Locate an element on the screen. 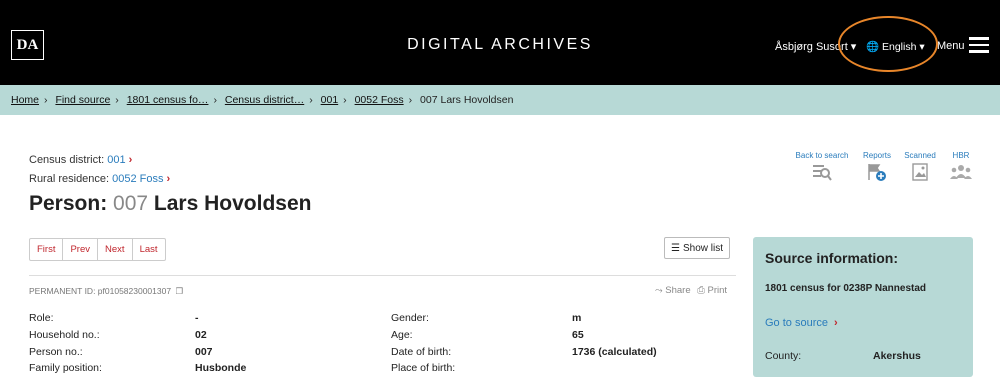 This screenshot has width=1000, height=377. person-number: 007 is located at coordinates (131, 203).